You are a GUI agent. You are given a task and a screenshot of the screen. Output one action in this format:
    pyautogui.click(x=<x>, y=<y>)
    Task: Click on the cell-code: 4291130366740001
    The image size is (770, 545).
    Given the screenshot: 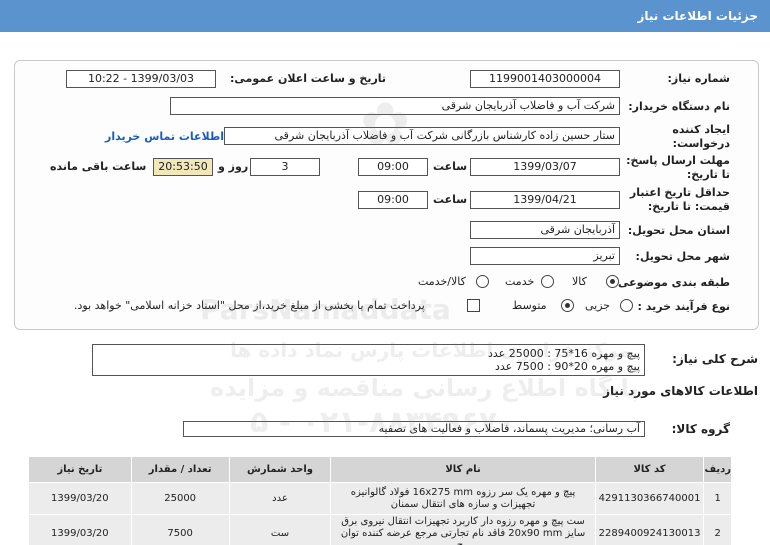 What is the action you would take?
    pyautogui.click(x=649, y=498)
    